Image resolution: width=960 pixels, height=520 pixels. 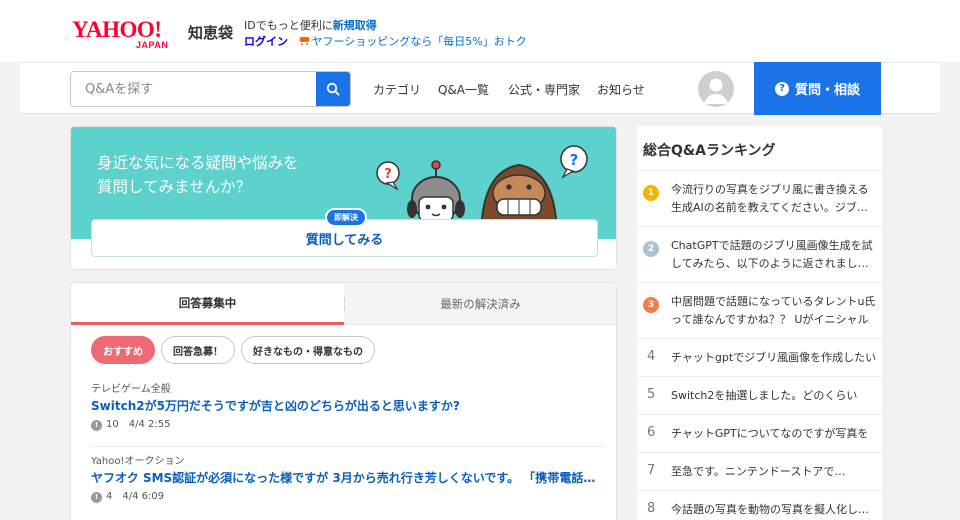 What do you see at coordinates (347, 497) in the screenshot?
I see `question-meta: ! 4 4/4 6:09` at bounding box center [347, 497].